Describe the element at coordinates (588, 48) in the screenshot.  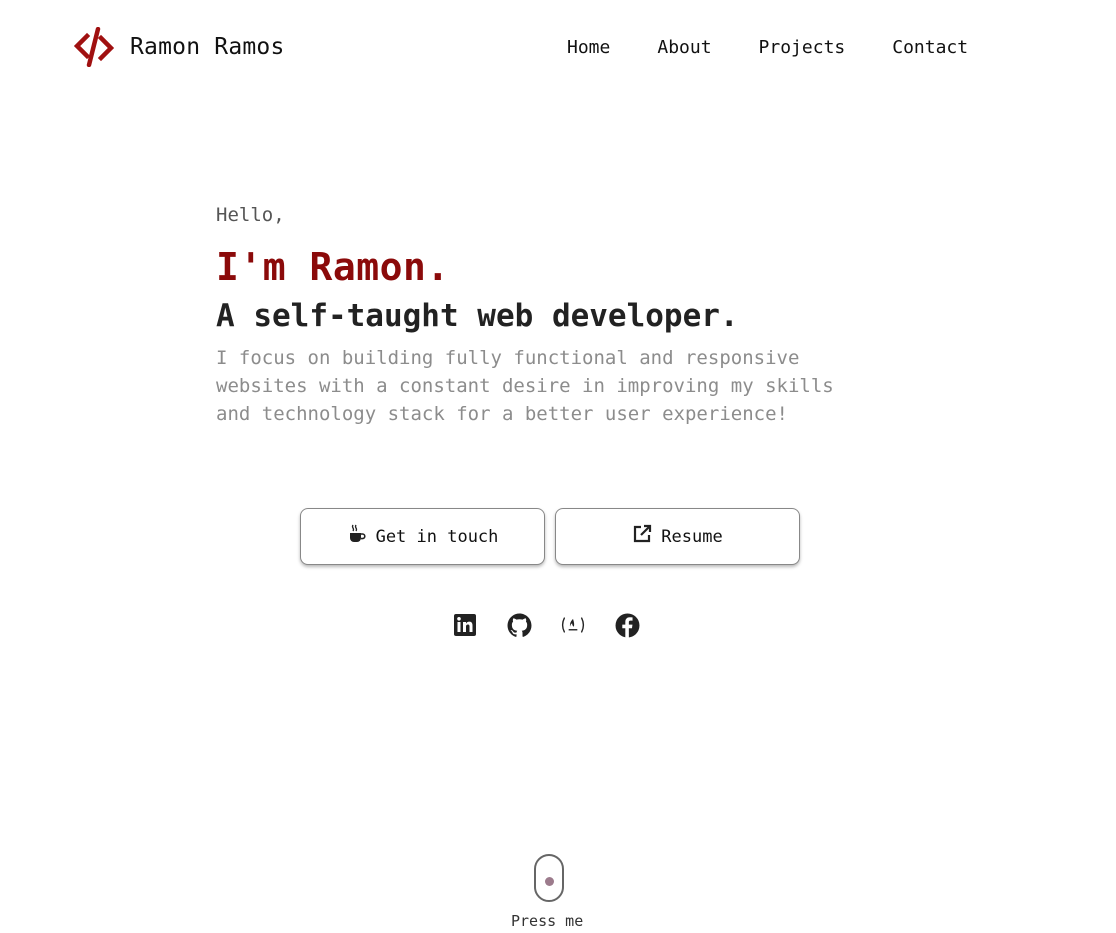
I see `nav-home: Home` at that location.